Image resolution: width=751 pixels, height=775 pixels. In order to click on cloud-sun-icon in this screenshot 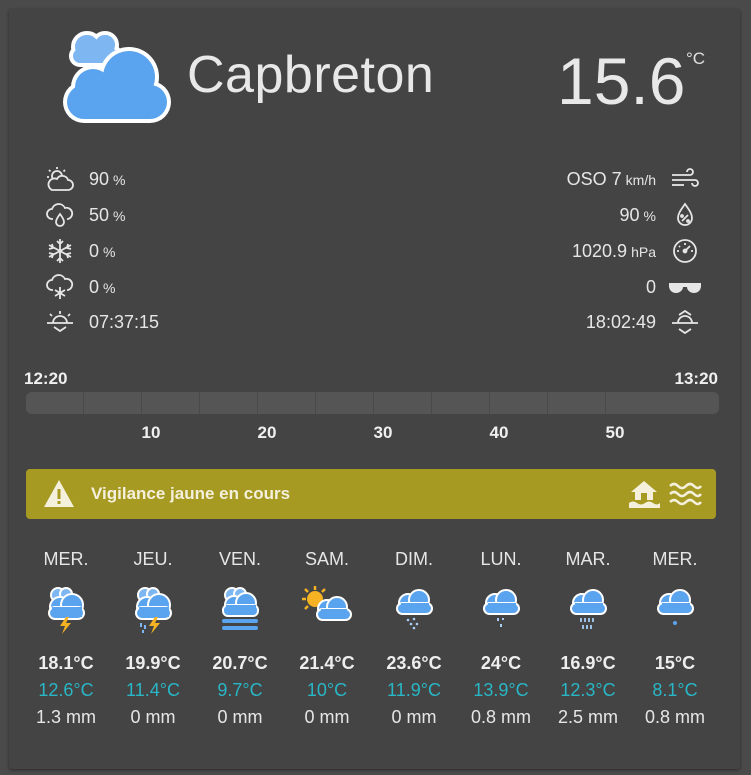, I will do `click(60, 179)`.